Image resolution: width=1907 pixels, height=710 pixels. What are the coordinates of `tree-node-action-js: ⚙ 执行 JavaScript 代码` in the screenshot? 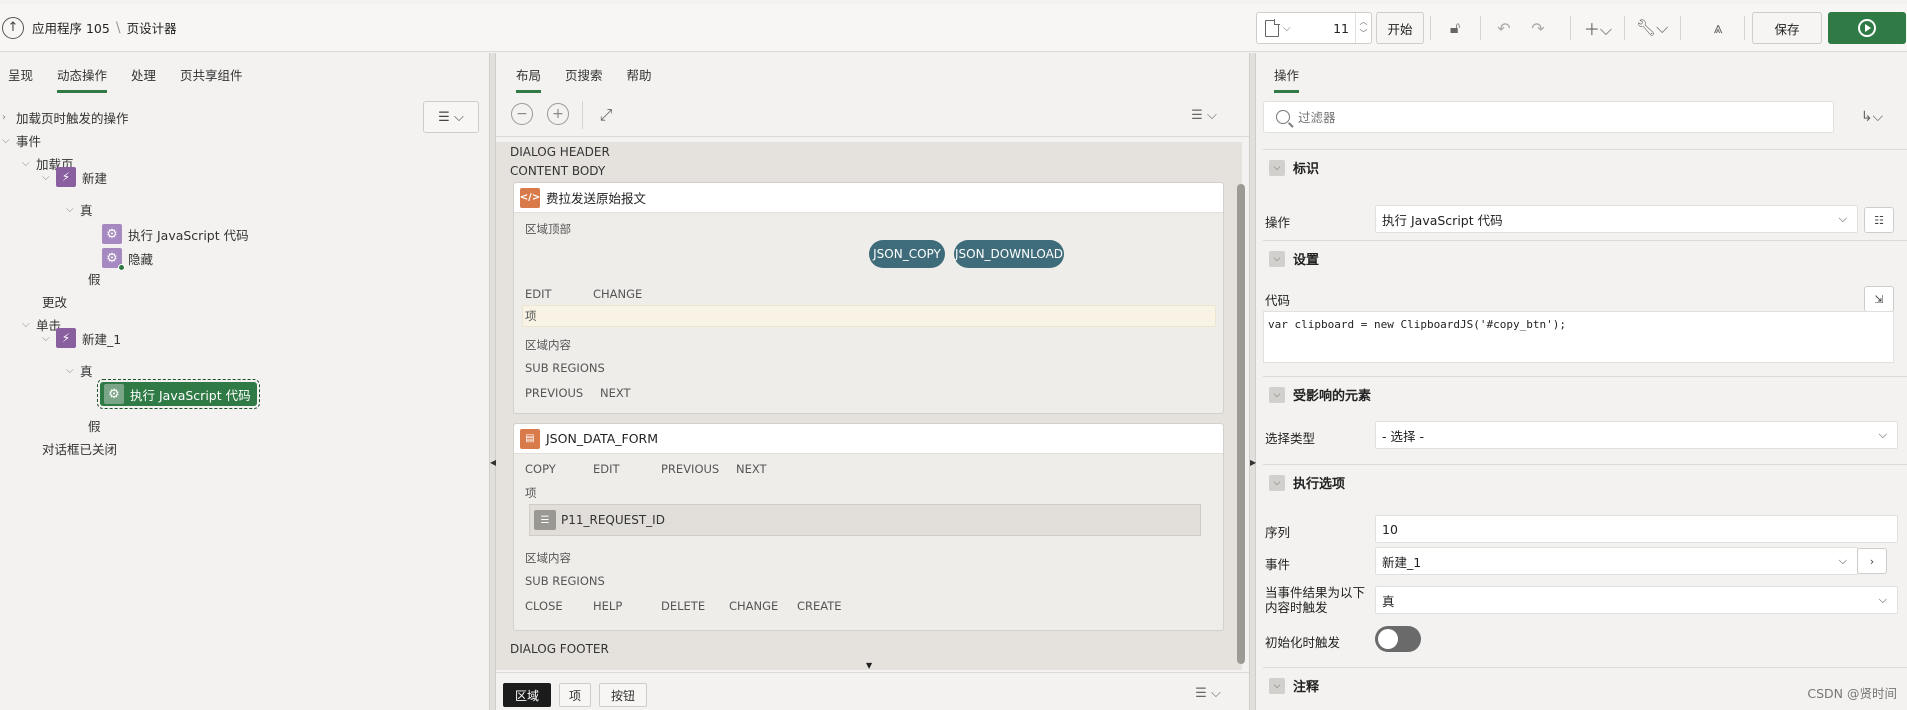 It's located at (175, 234).